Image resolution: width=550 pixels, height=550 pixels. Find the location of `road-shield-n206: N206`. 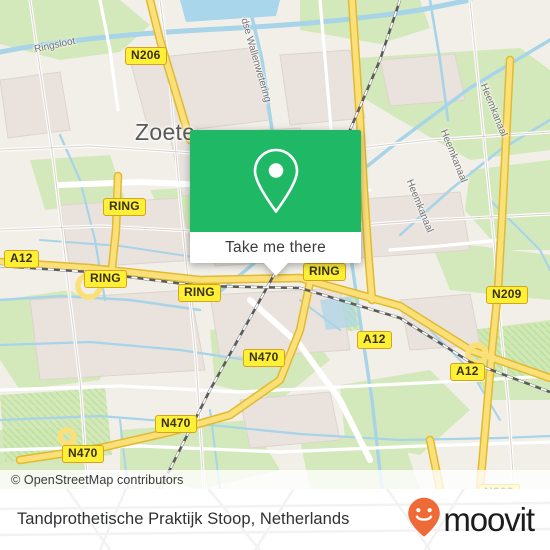

road-shield-n206: N206 is located at coordinates (146, 56).